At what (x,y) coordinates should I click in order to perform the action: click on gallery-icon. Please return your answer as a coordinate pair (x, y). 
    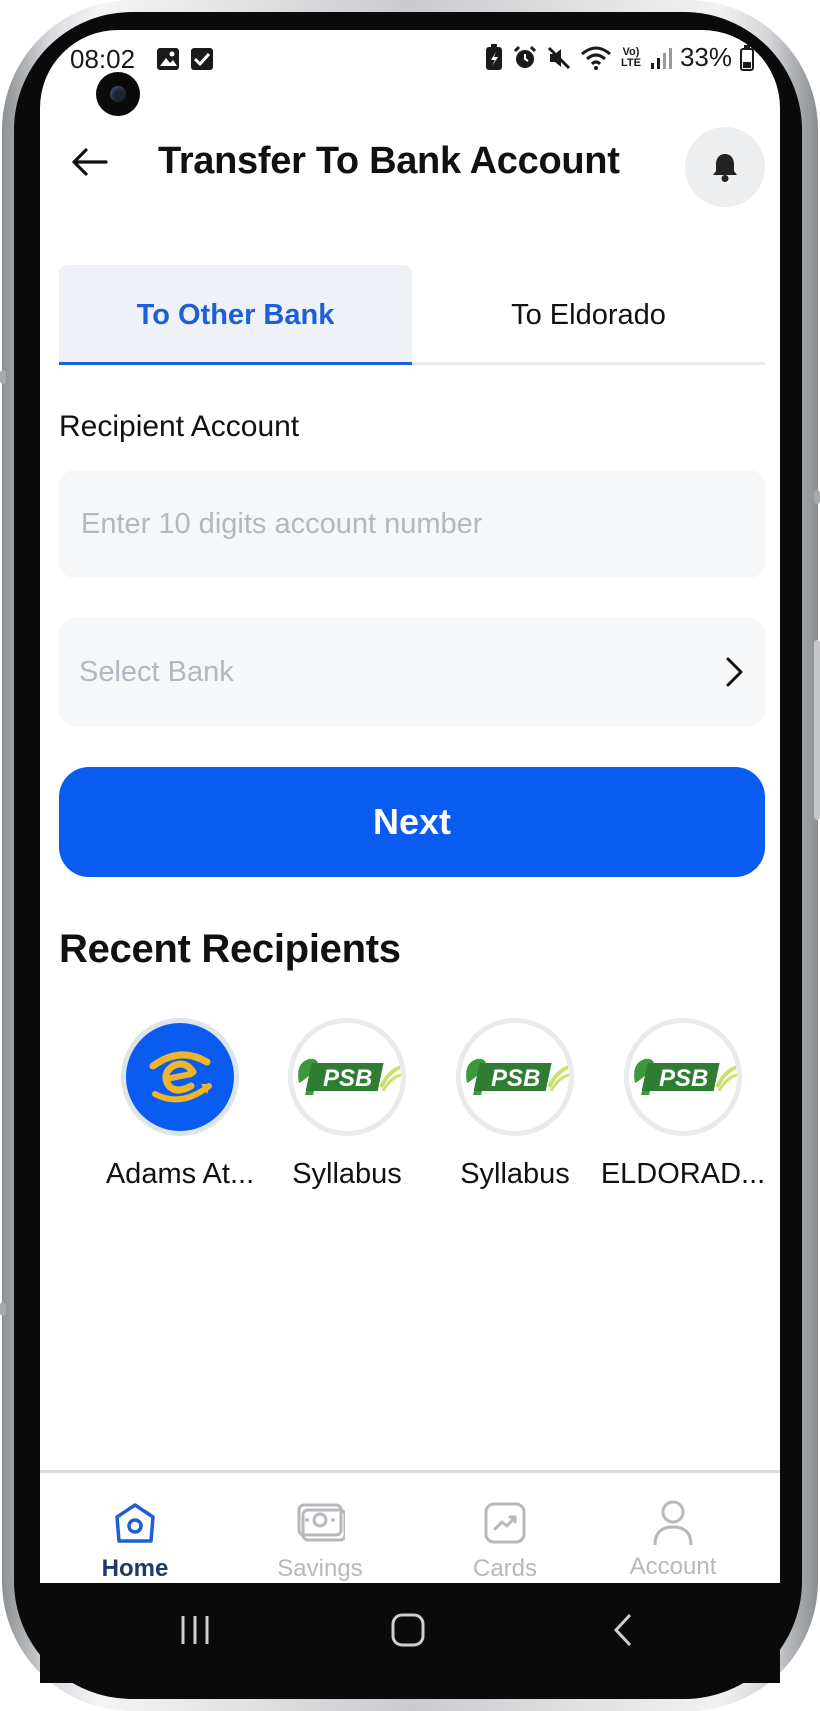
    Looking at the image, I should click on (168, 61).